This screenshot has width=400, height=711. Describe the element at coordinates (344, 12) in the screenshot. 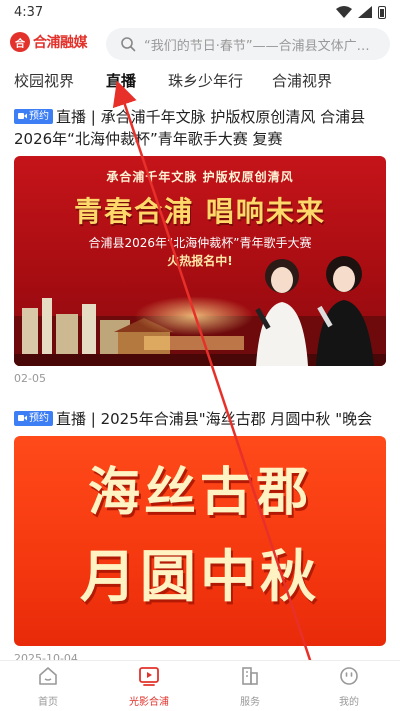

I see `wifi-icon` at that location.